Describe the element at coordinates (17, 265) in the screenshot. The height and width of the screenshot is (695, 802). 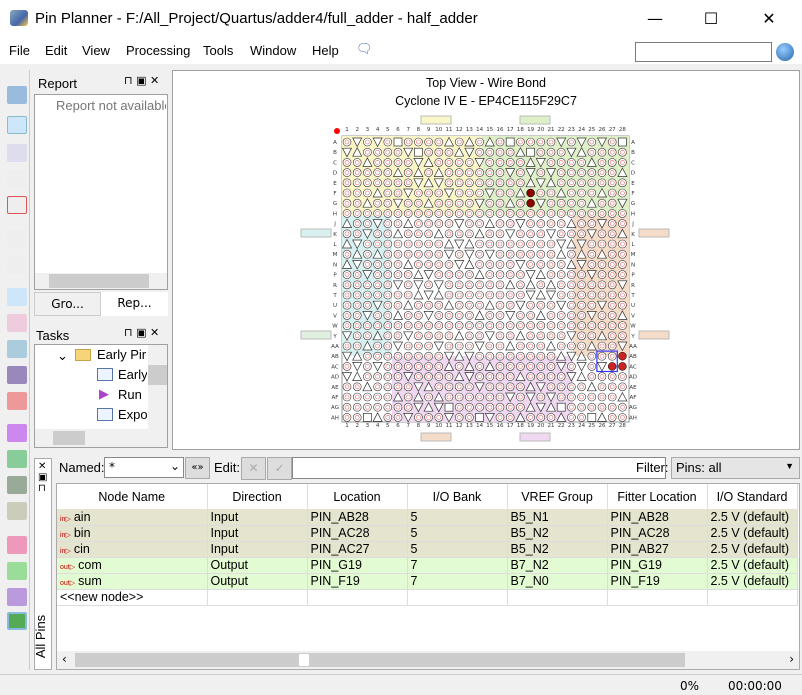
I see `redo-icon` at that location.